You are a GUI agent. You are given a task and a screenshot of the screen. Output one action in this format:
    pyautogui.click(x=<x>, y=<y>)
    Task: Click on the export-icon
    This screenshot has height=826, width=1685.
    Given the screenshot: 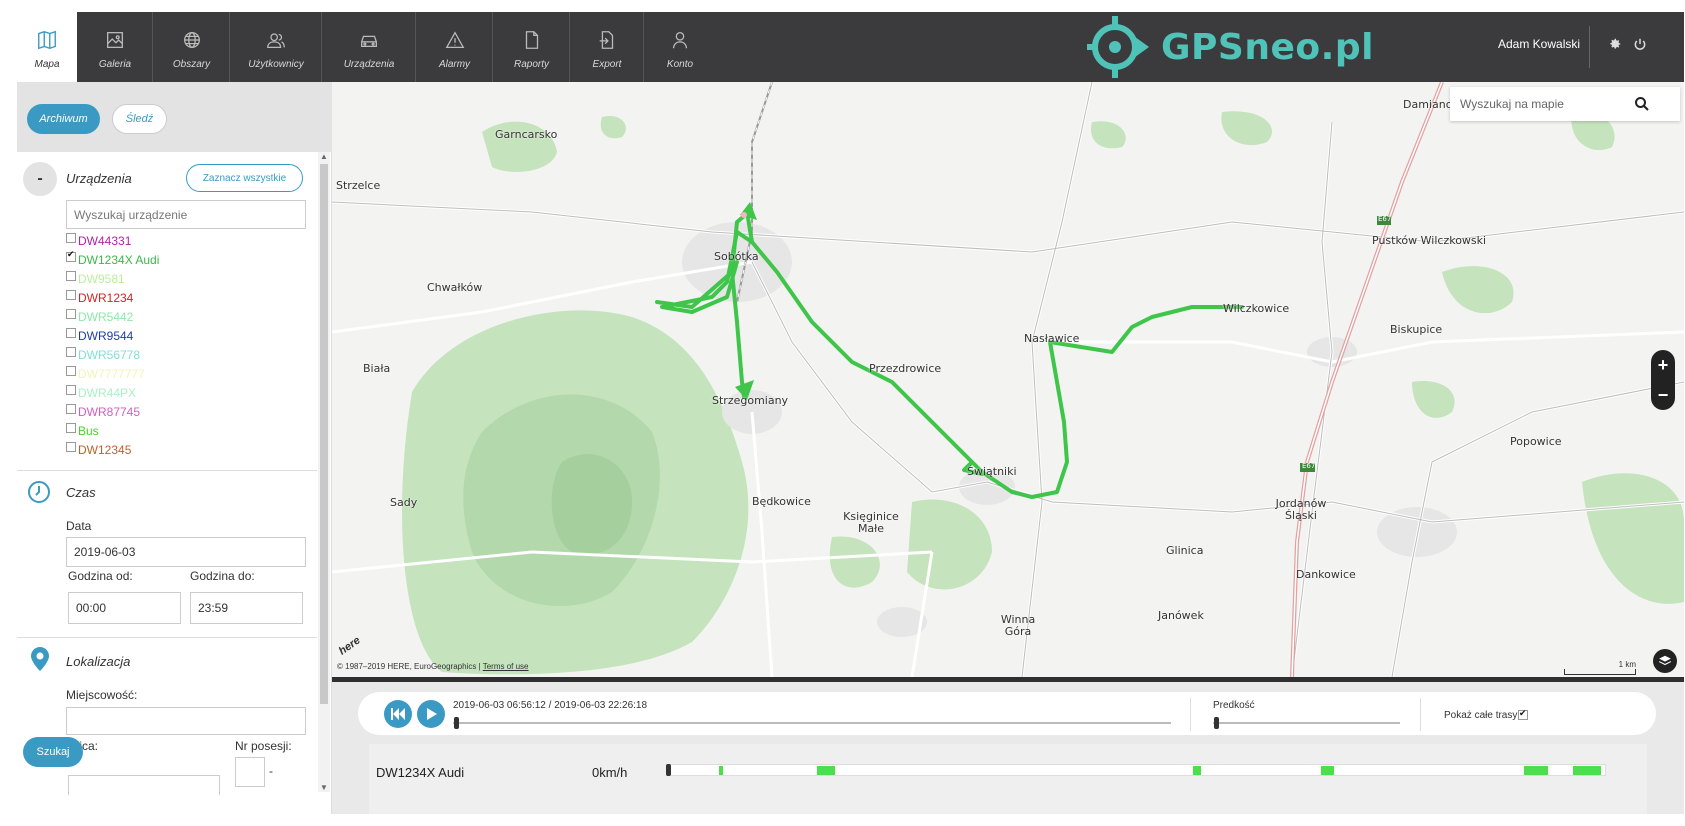 What is the action you would take?
    pyautogui.click(x=607, y=40)
    